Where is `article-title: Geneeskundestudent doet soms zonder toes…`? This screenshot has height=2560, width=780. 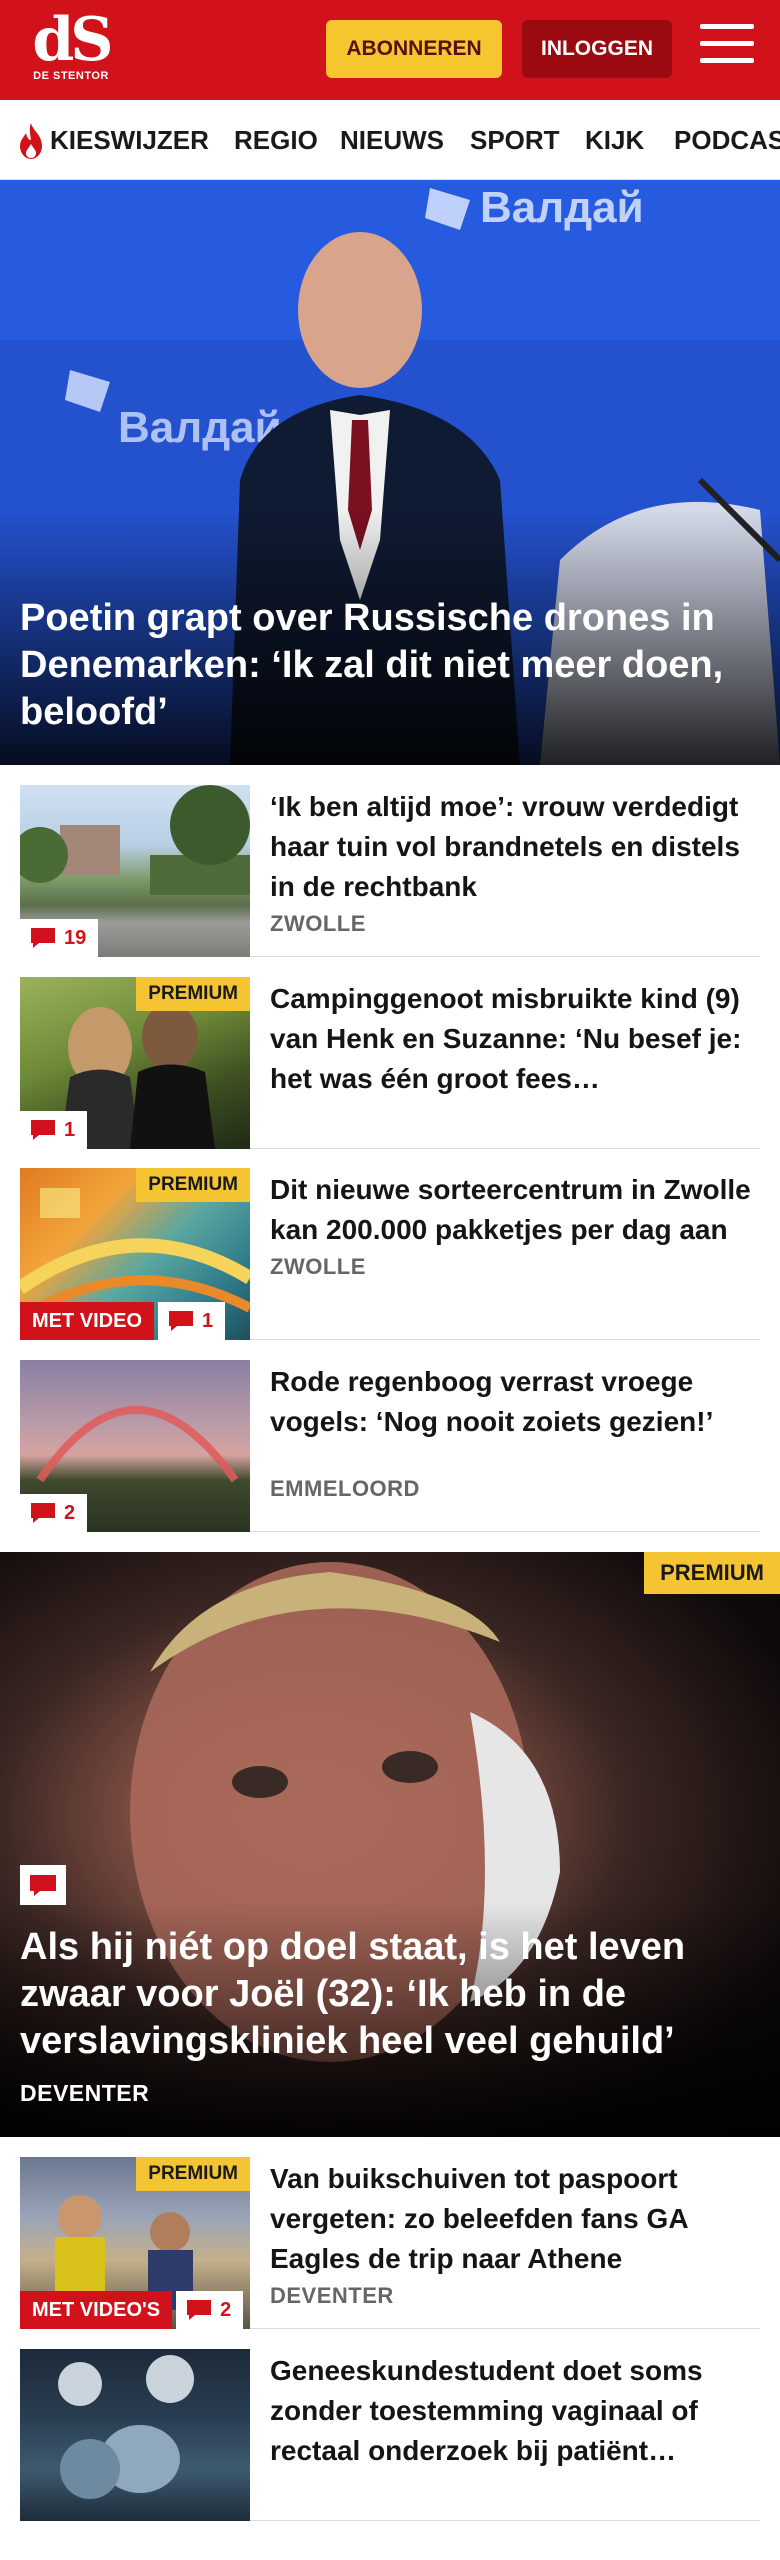
article-title: Geneeskundestudent doet soms zonder toes… is located at coordinates (515, 2411).